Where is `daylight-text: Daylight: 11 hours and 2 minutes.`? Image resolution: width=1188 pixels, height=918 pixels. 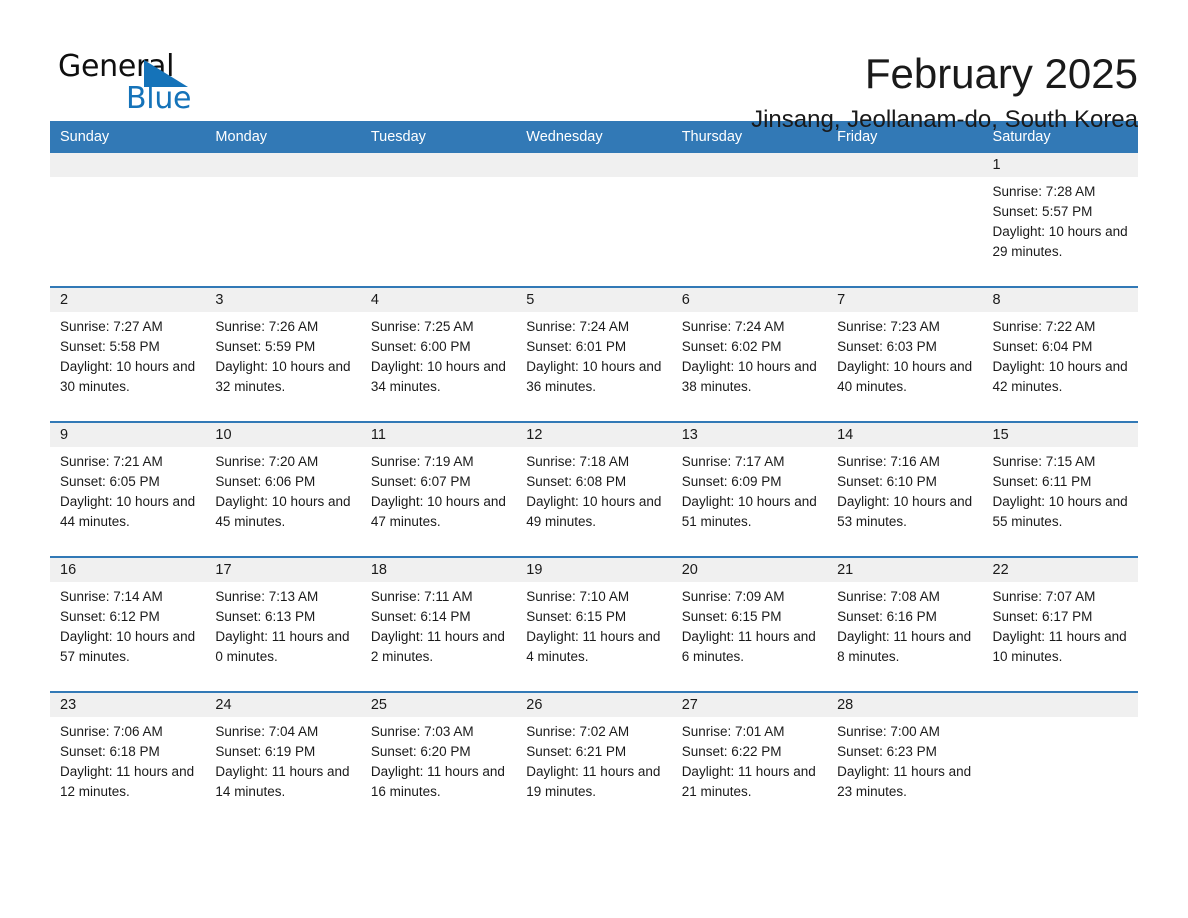 daylight-text: Daylight: 11 hours and 2 minutes. is located at coordinates (437, 646).